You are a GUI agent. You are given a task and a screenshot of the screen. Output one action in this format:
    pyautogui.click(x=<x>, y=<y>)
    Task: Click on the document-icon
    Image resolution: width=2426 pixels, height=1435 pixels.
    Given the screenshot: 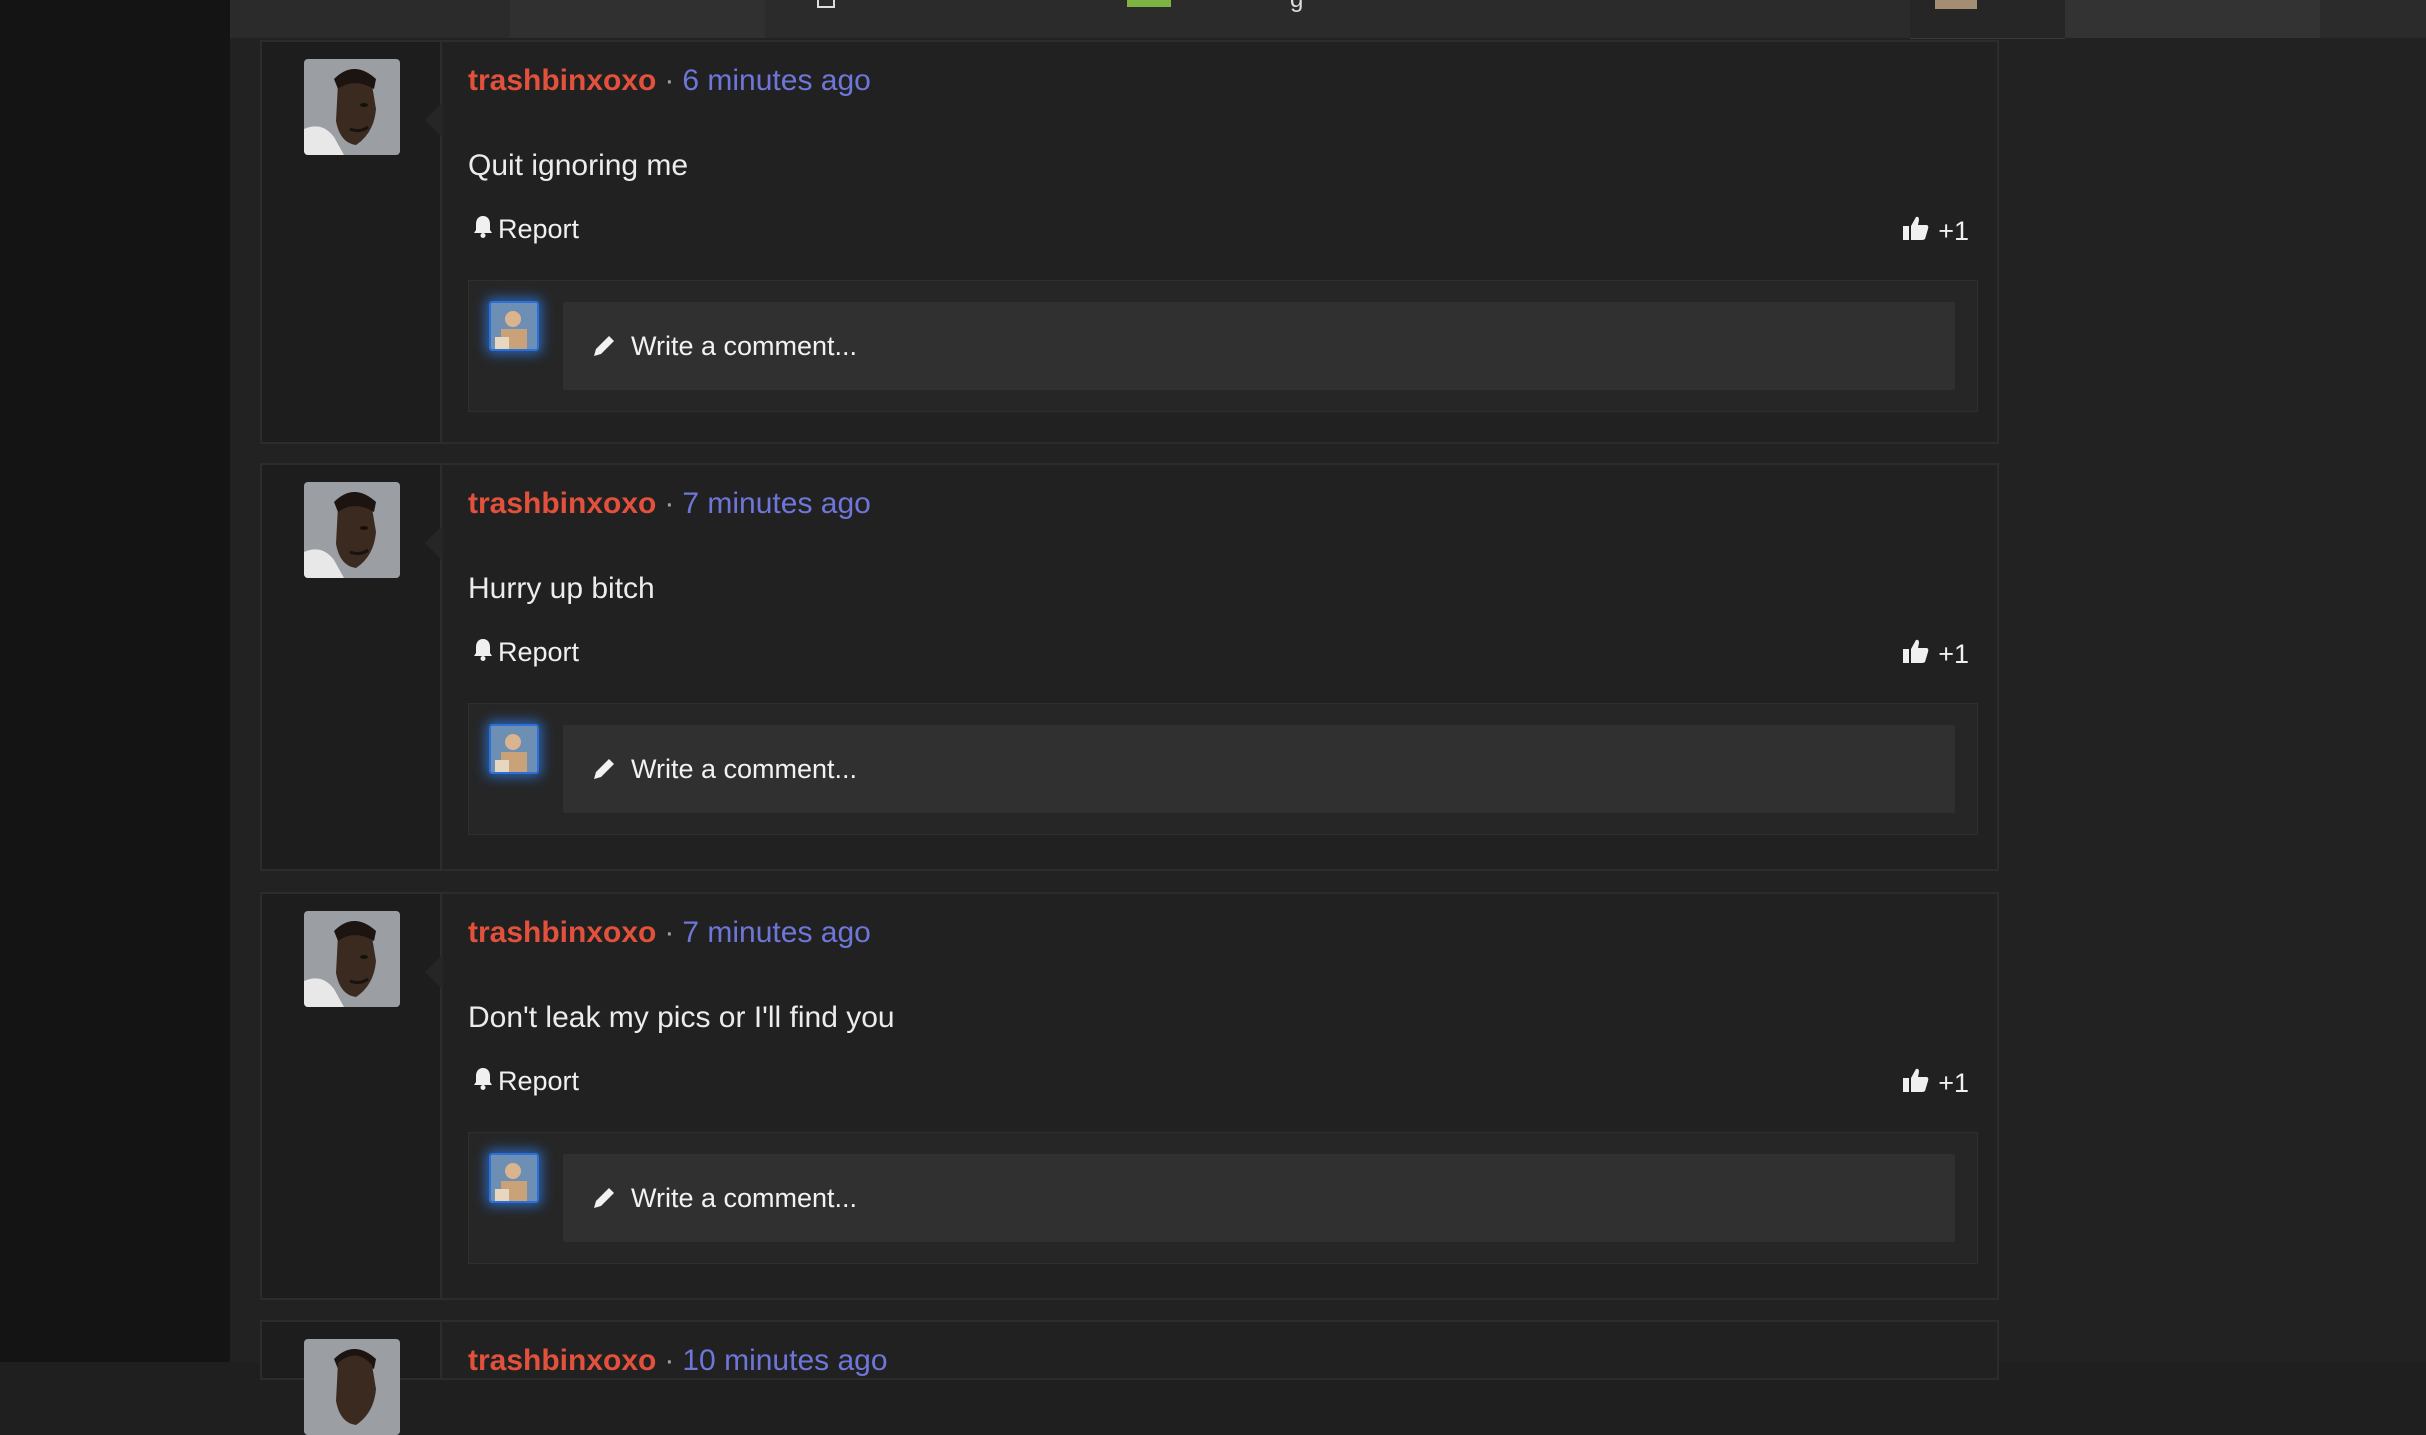 What is the action you would take?
    pyautogui.click(x=826, y=4)
    